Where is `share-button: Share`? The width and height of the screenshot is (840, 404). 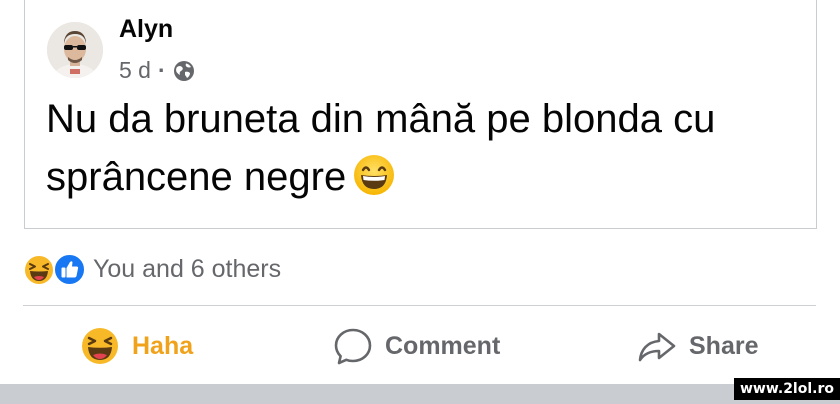 share-button: Share is located at coordinates (697, 346).